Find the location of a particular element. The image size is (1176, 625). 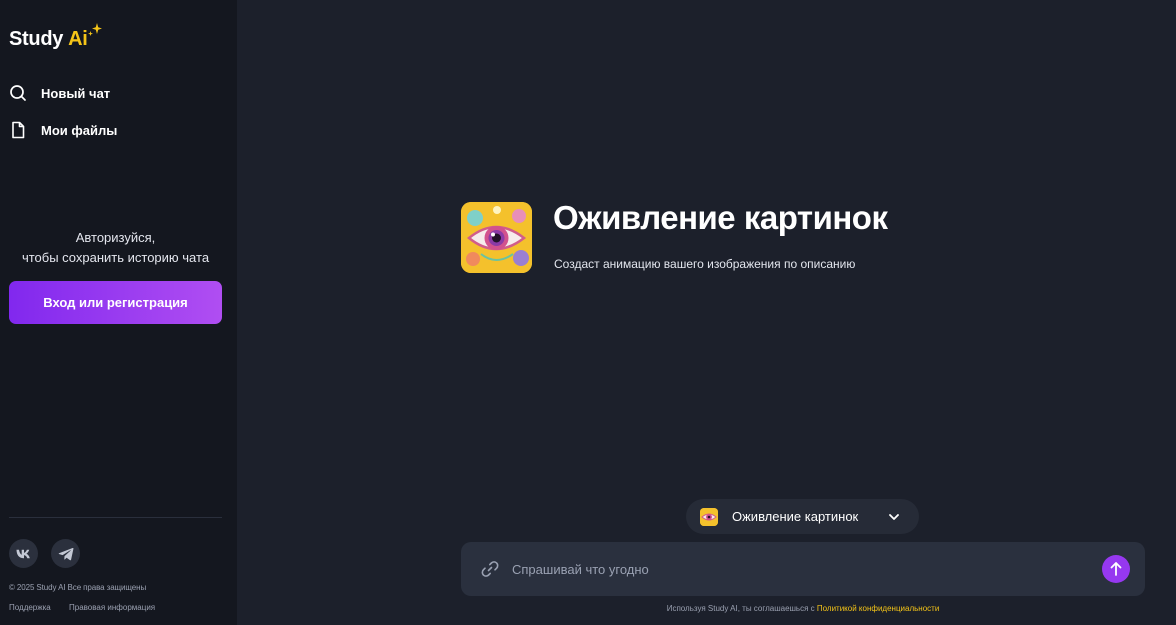

send-button is located at coordinates (1116, 569).